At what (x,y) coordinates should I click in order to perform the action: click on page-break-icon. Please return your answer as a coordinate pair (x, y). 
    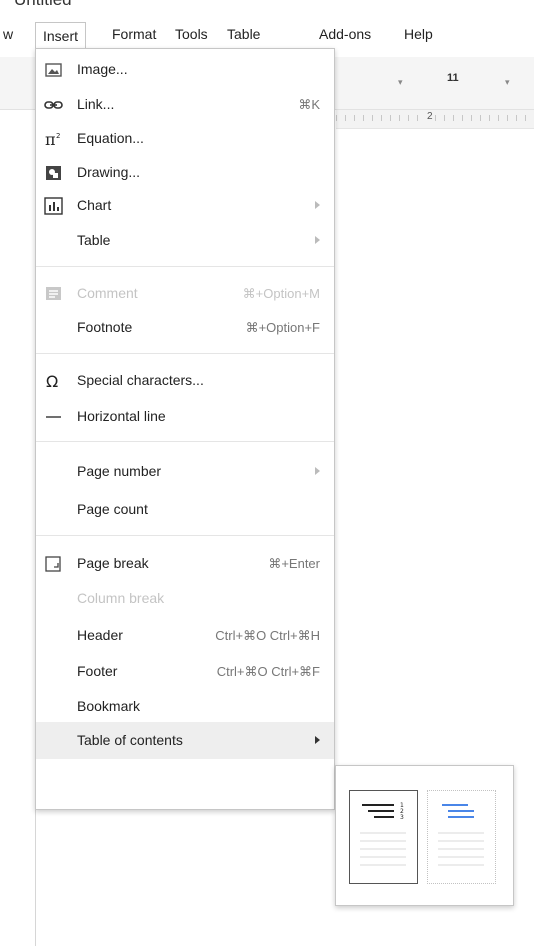
    Looking at the image, I should click on (53, 564).